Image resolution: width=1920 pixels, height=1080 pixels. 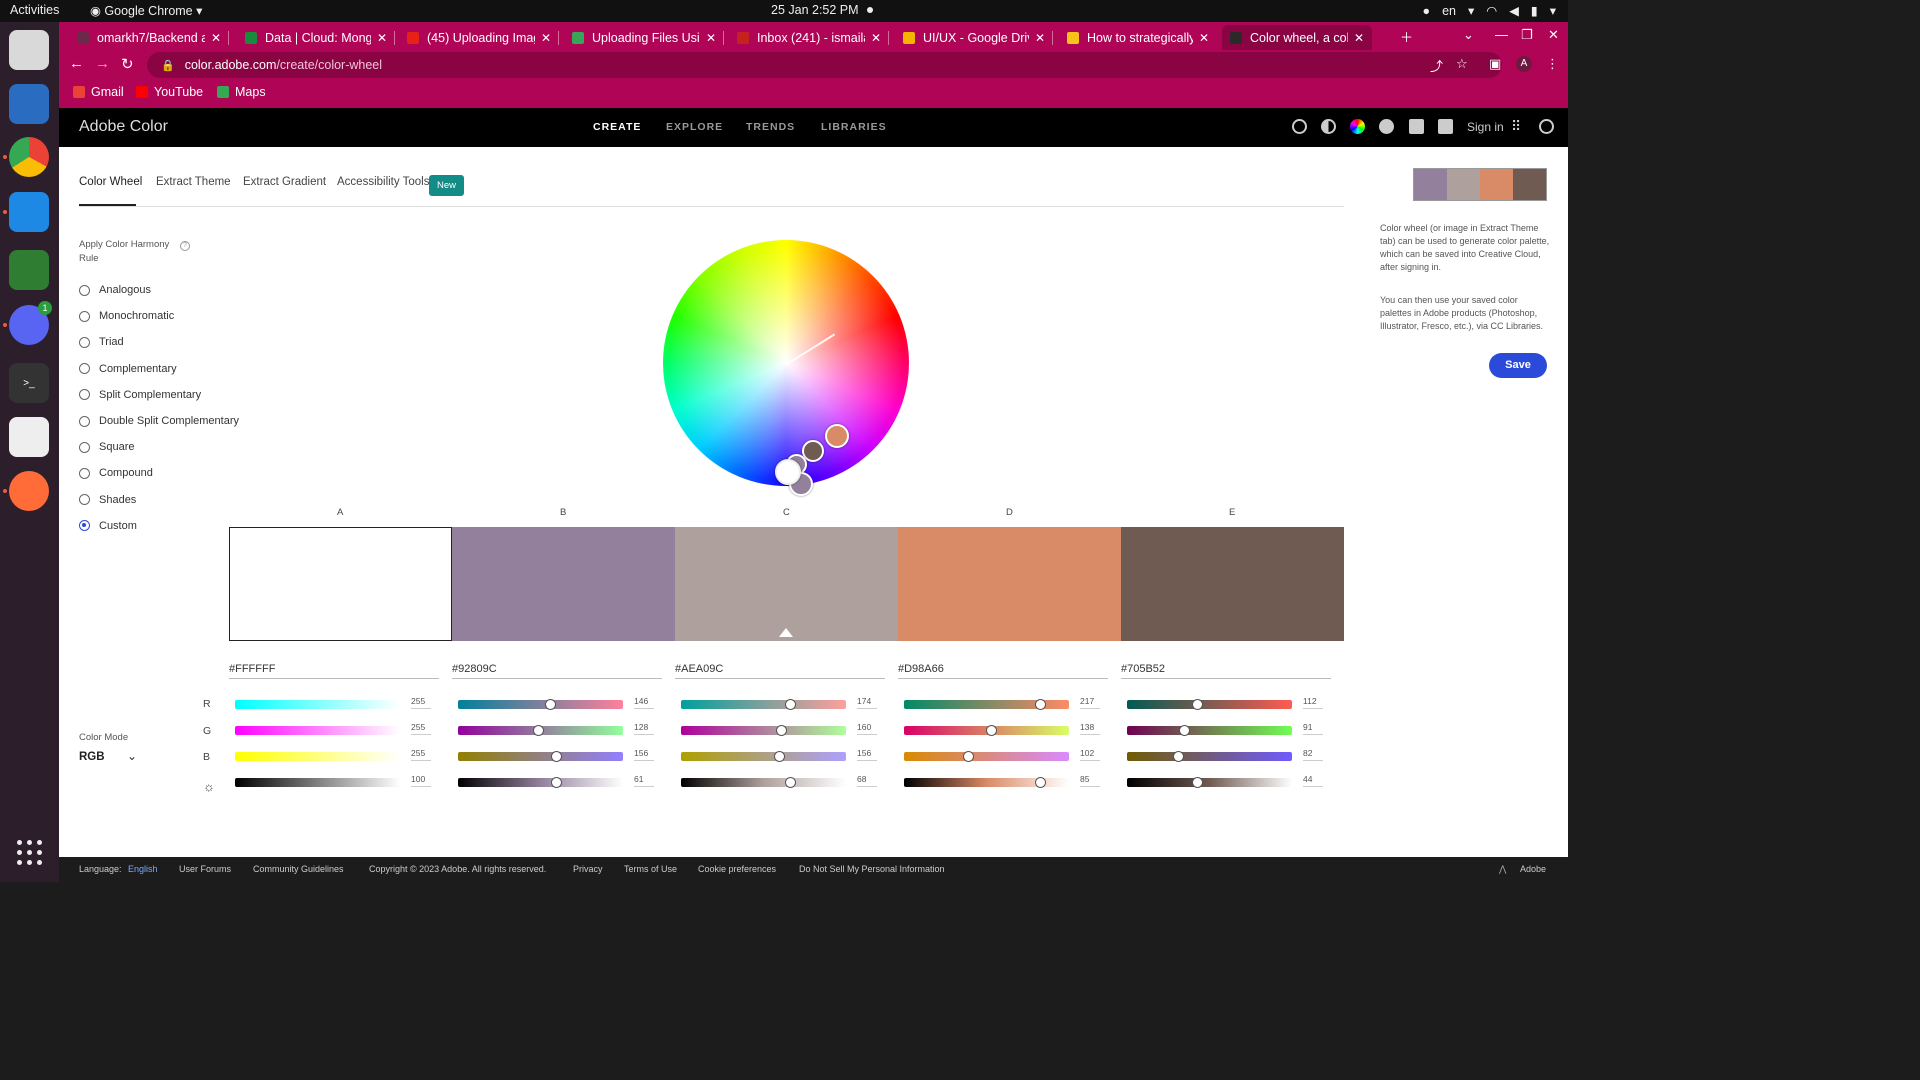 I want to click on channel-value-g: 91, so click(x=1313, y=728).